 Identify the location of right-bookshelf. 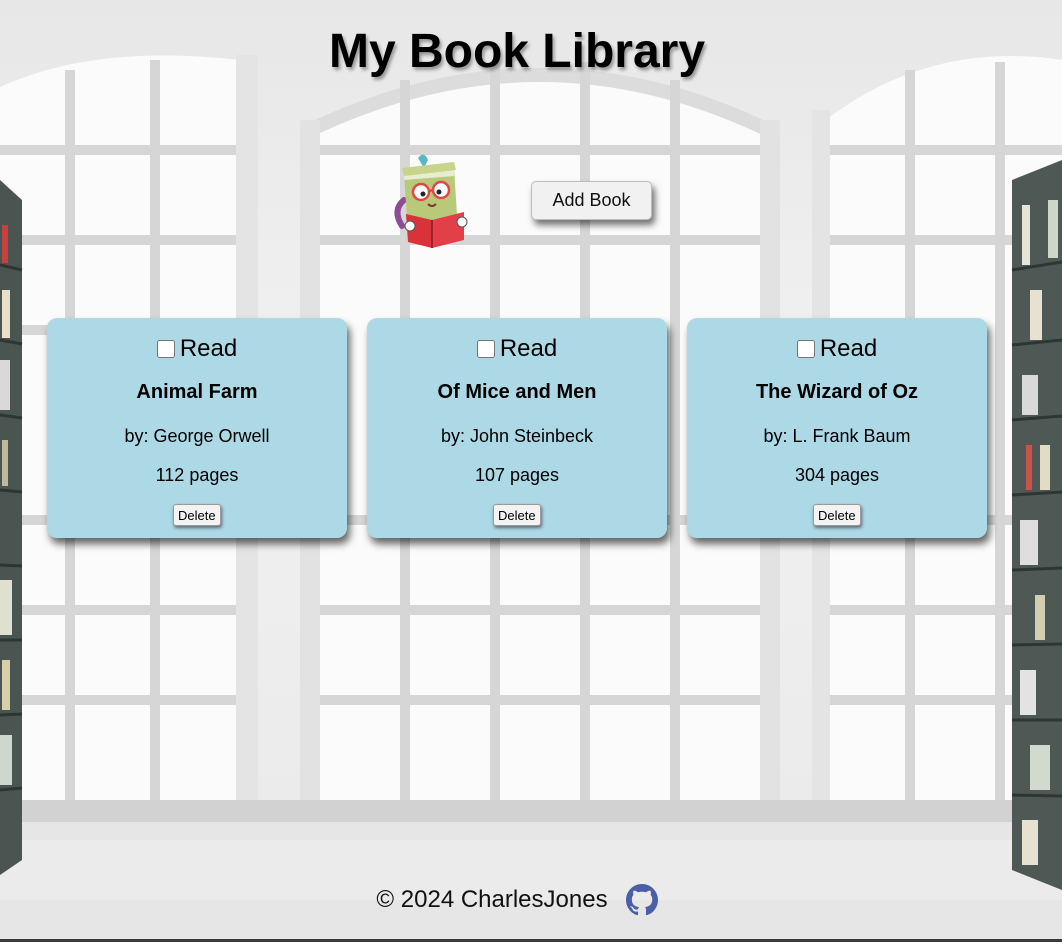
(1036, 525).